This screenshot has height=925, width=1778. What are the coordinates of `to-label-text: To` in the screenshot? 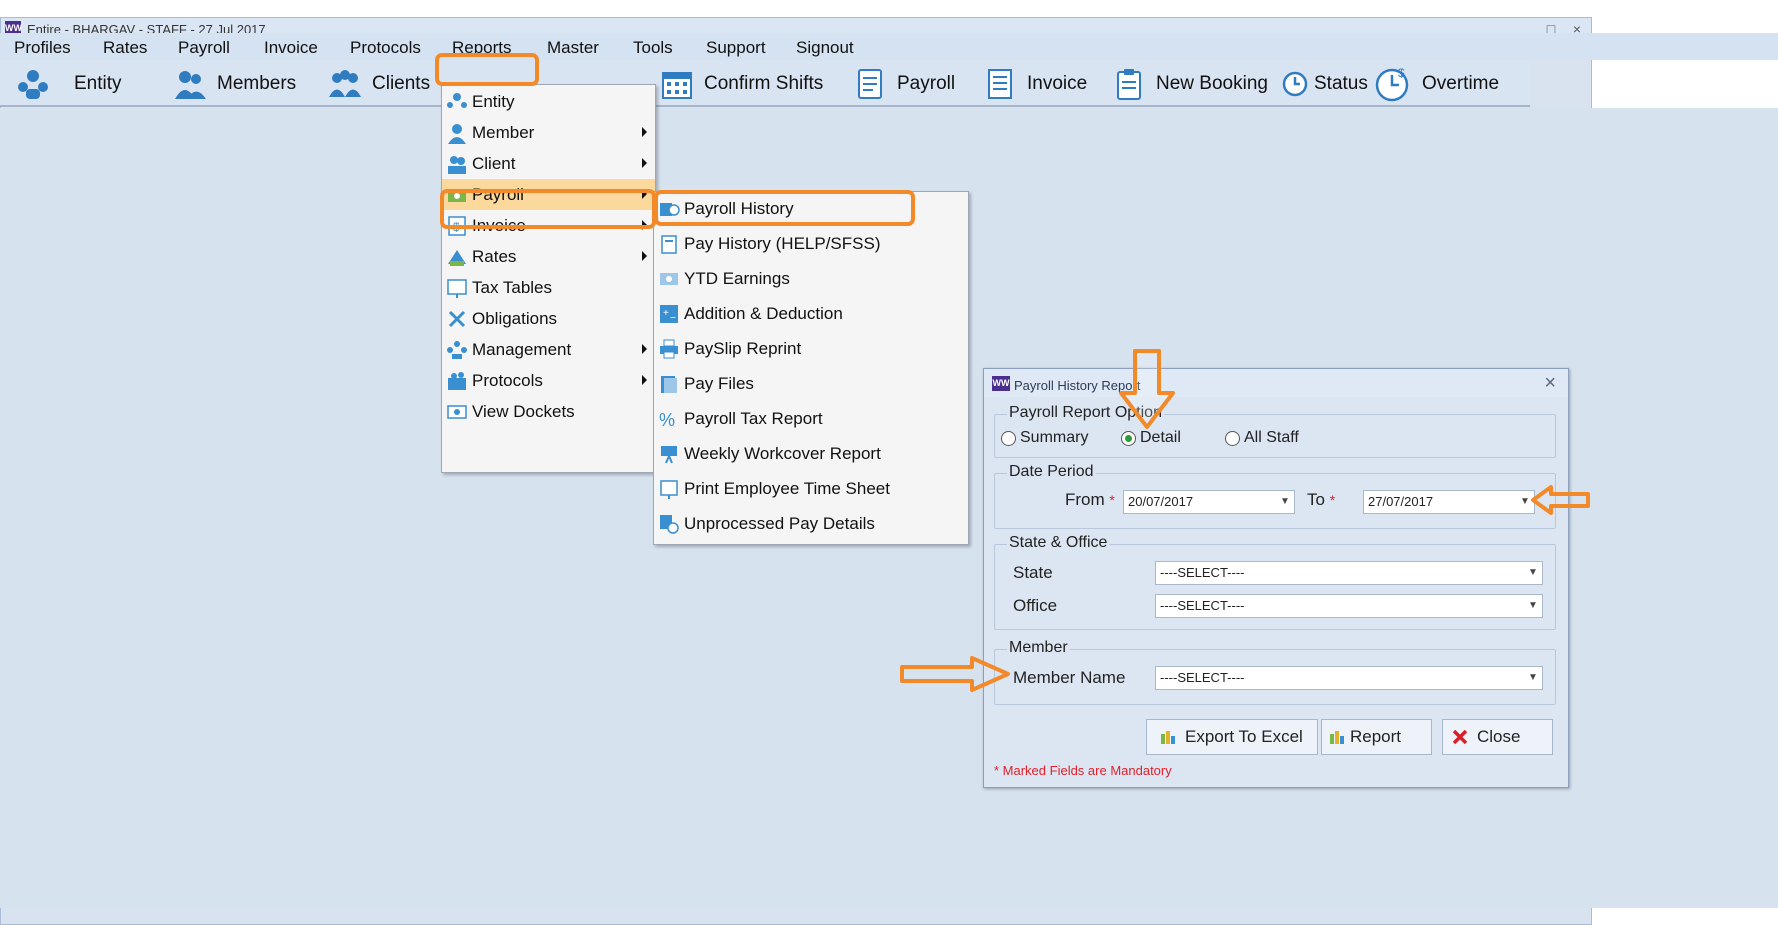 It's located at (1316, 499).